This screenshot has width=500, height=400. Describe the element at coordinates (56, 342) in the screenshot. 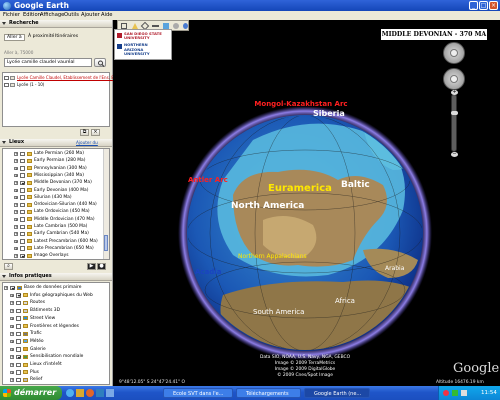

I see `layers-list-item: + Météo` at that location.